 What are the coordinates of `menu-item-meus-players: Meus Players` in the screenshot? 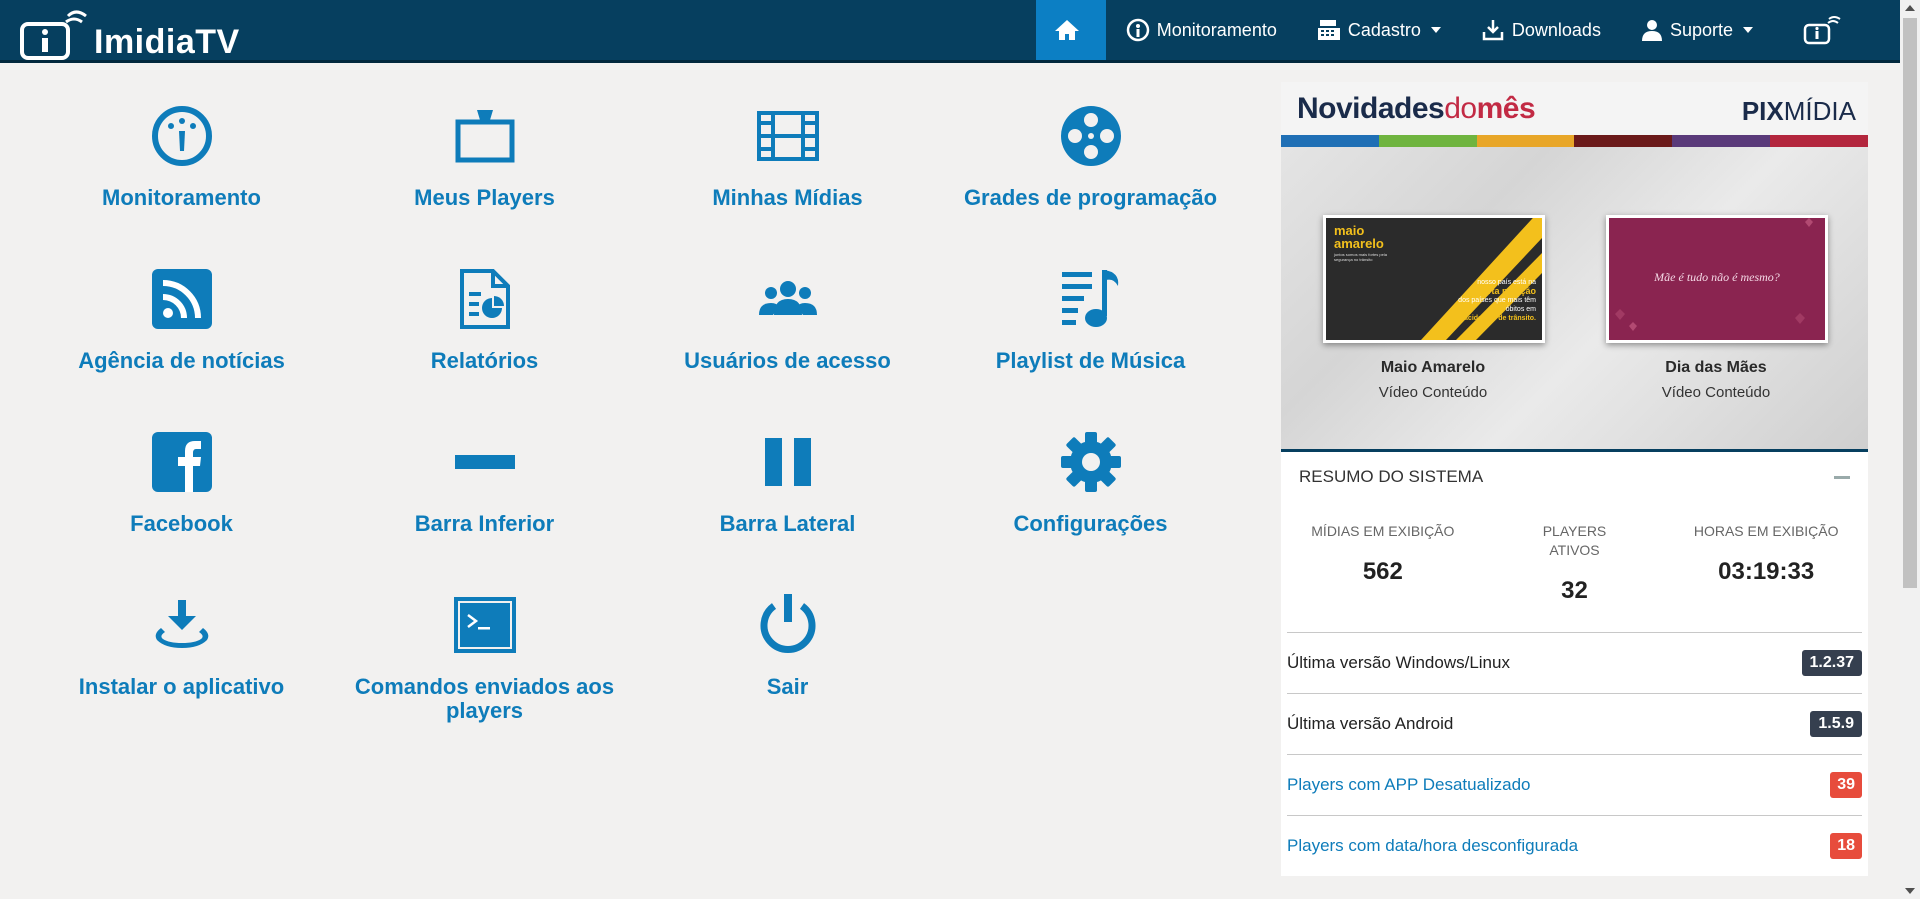 It's located at (484, 155).